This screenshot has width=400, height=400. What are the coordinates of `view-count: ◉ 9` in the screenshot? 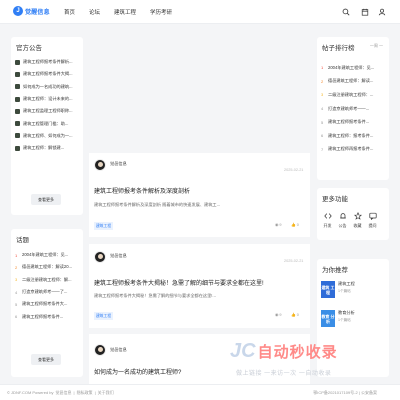 It's located at (278, 225).